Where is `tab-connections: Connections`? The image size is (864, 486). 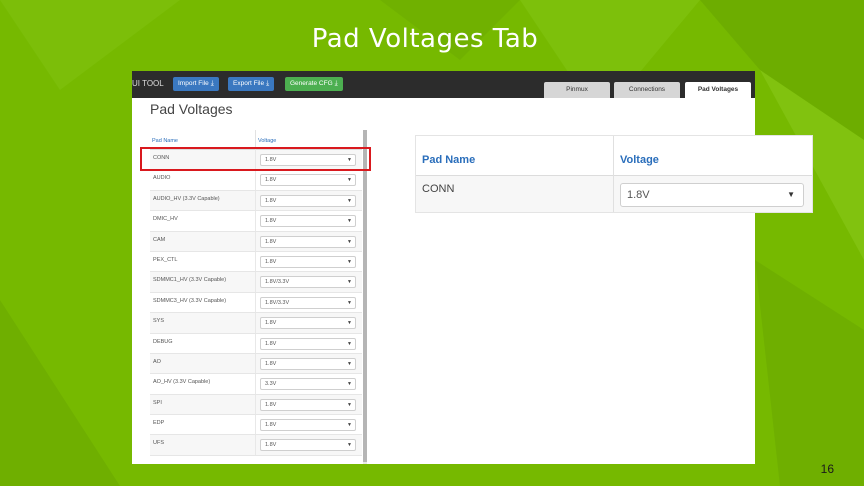 tab-connections: Connections is located at coordinates (647, 90).